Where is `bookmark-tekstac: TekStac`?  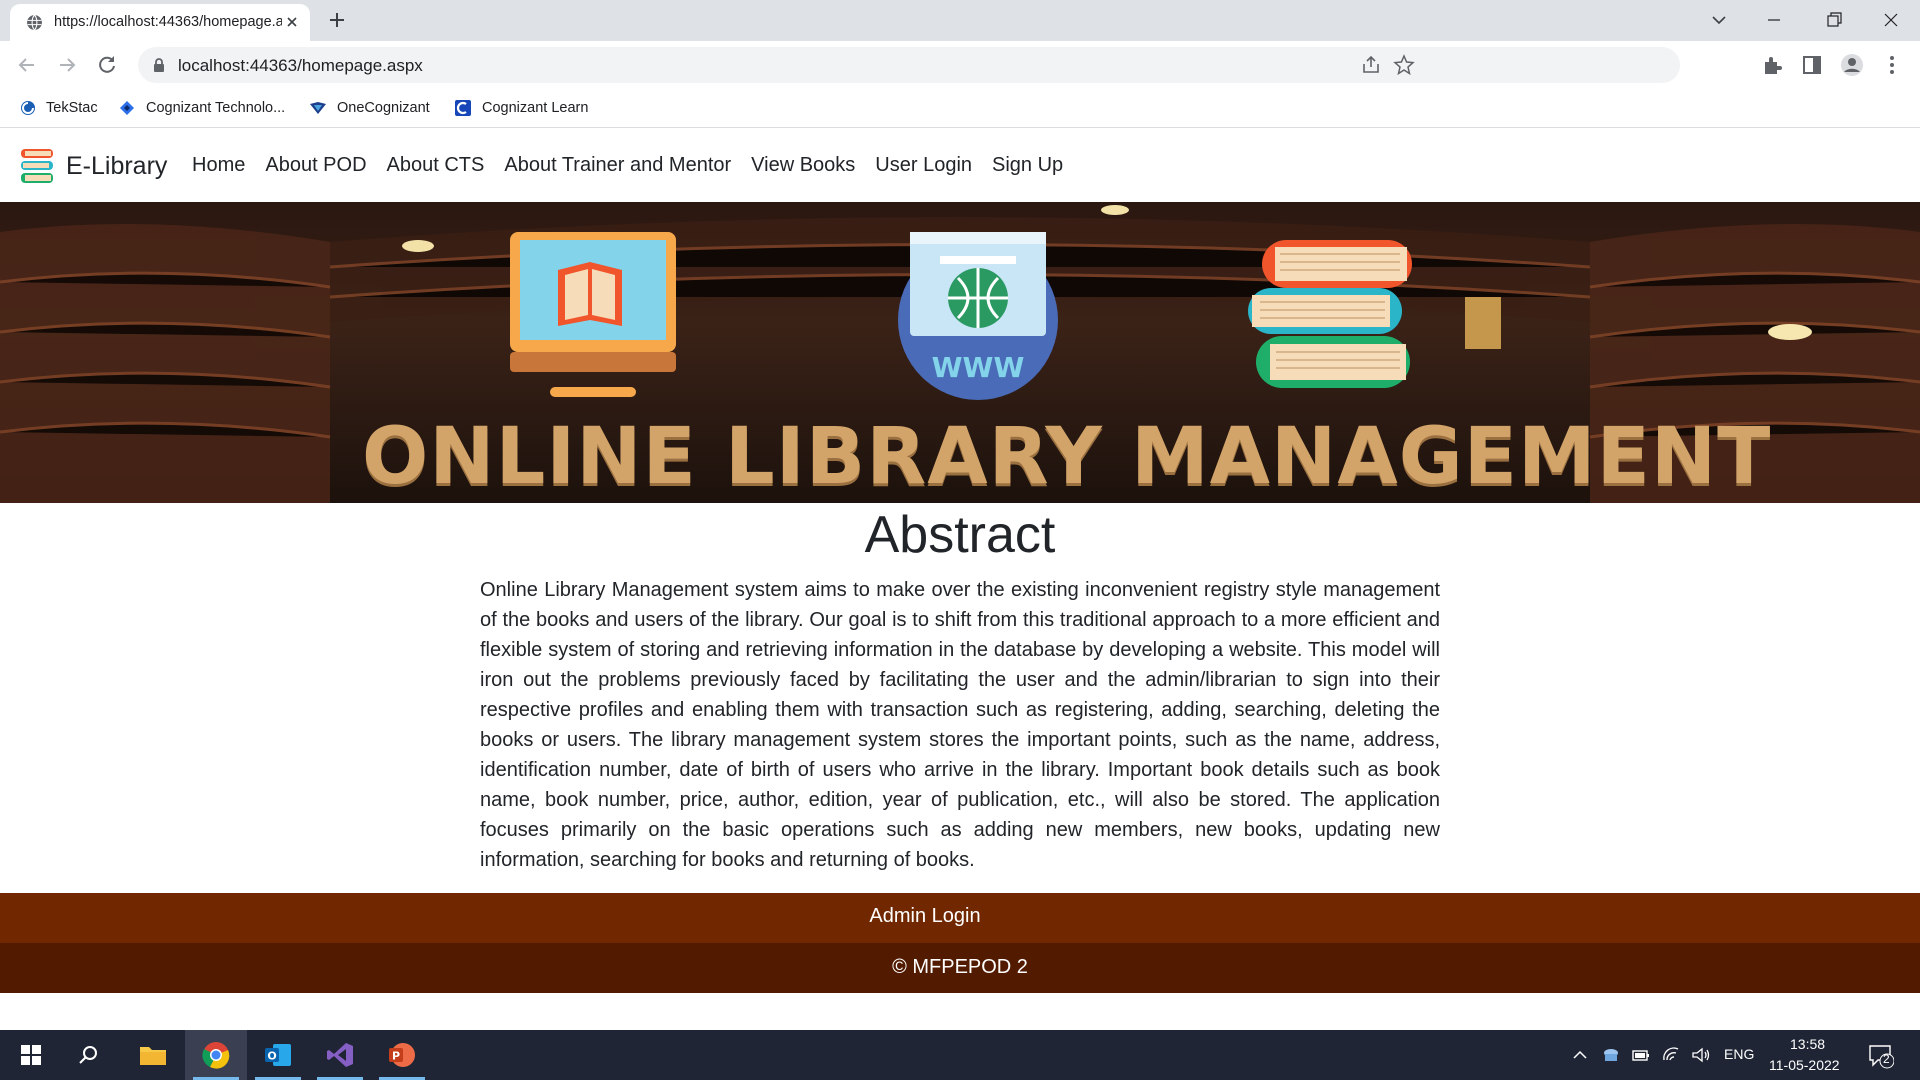
bookmark-tekstac: TekStac is located at coordinates (59, 108).